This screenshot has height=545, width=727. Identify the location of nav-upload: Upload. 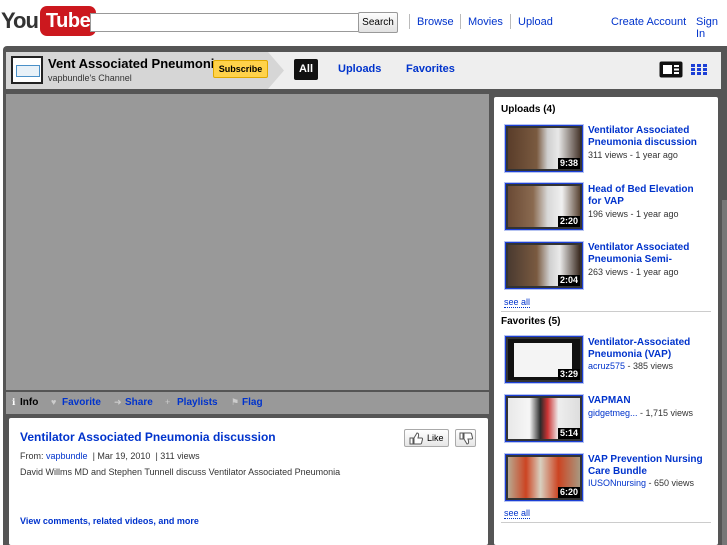
(535, 22).